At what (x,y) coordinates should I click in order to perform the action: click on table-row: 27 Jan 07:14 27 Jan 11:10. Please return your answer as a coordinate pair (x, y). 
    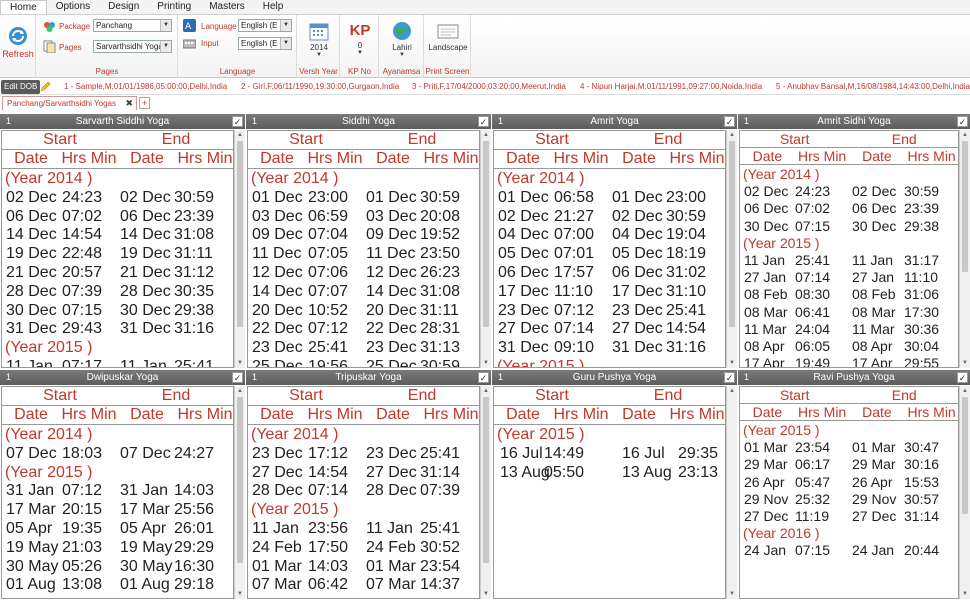
    Looking at the image, I should click on (849, 277).